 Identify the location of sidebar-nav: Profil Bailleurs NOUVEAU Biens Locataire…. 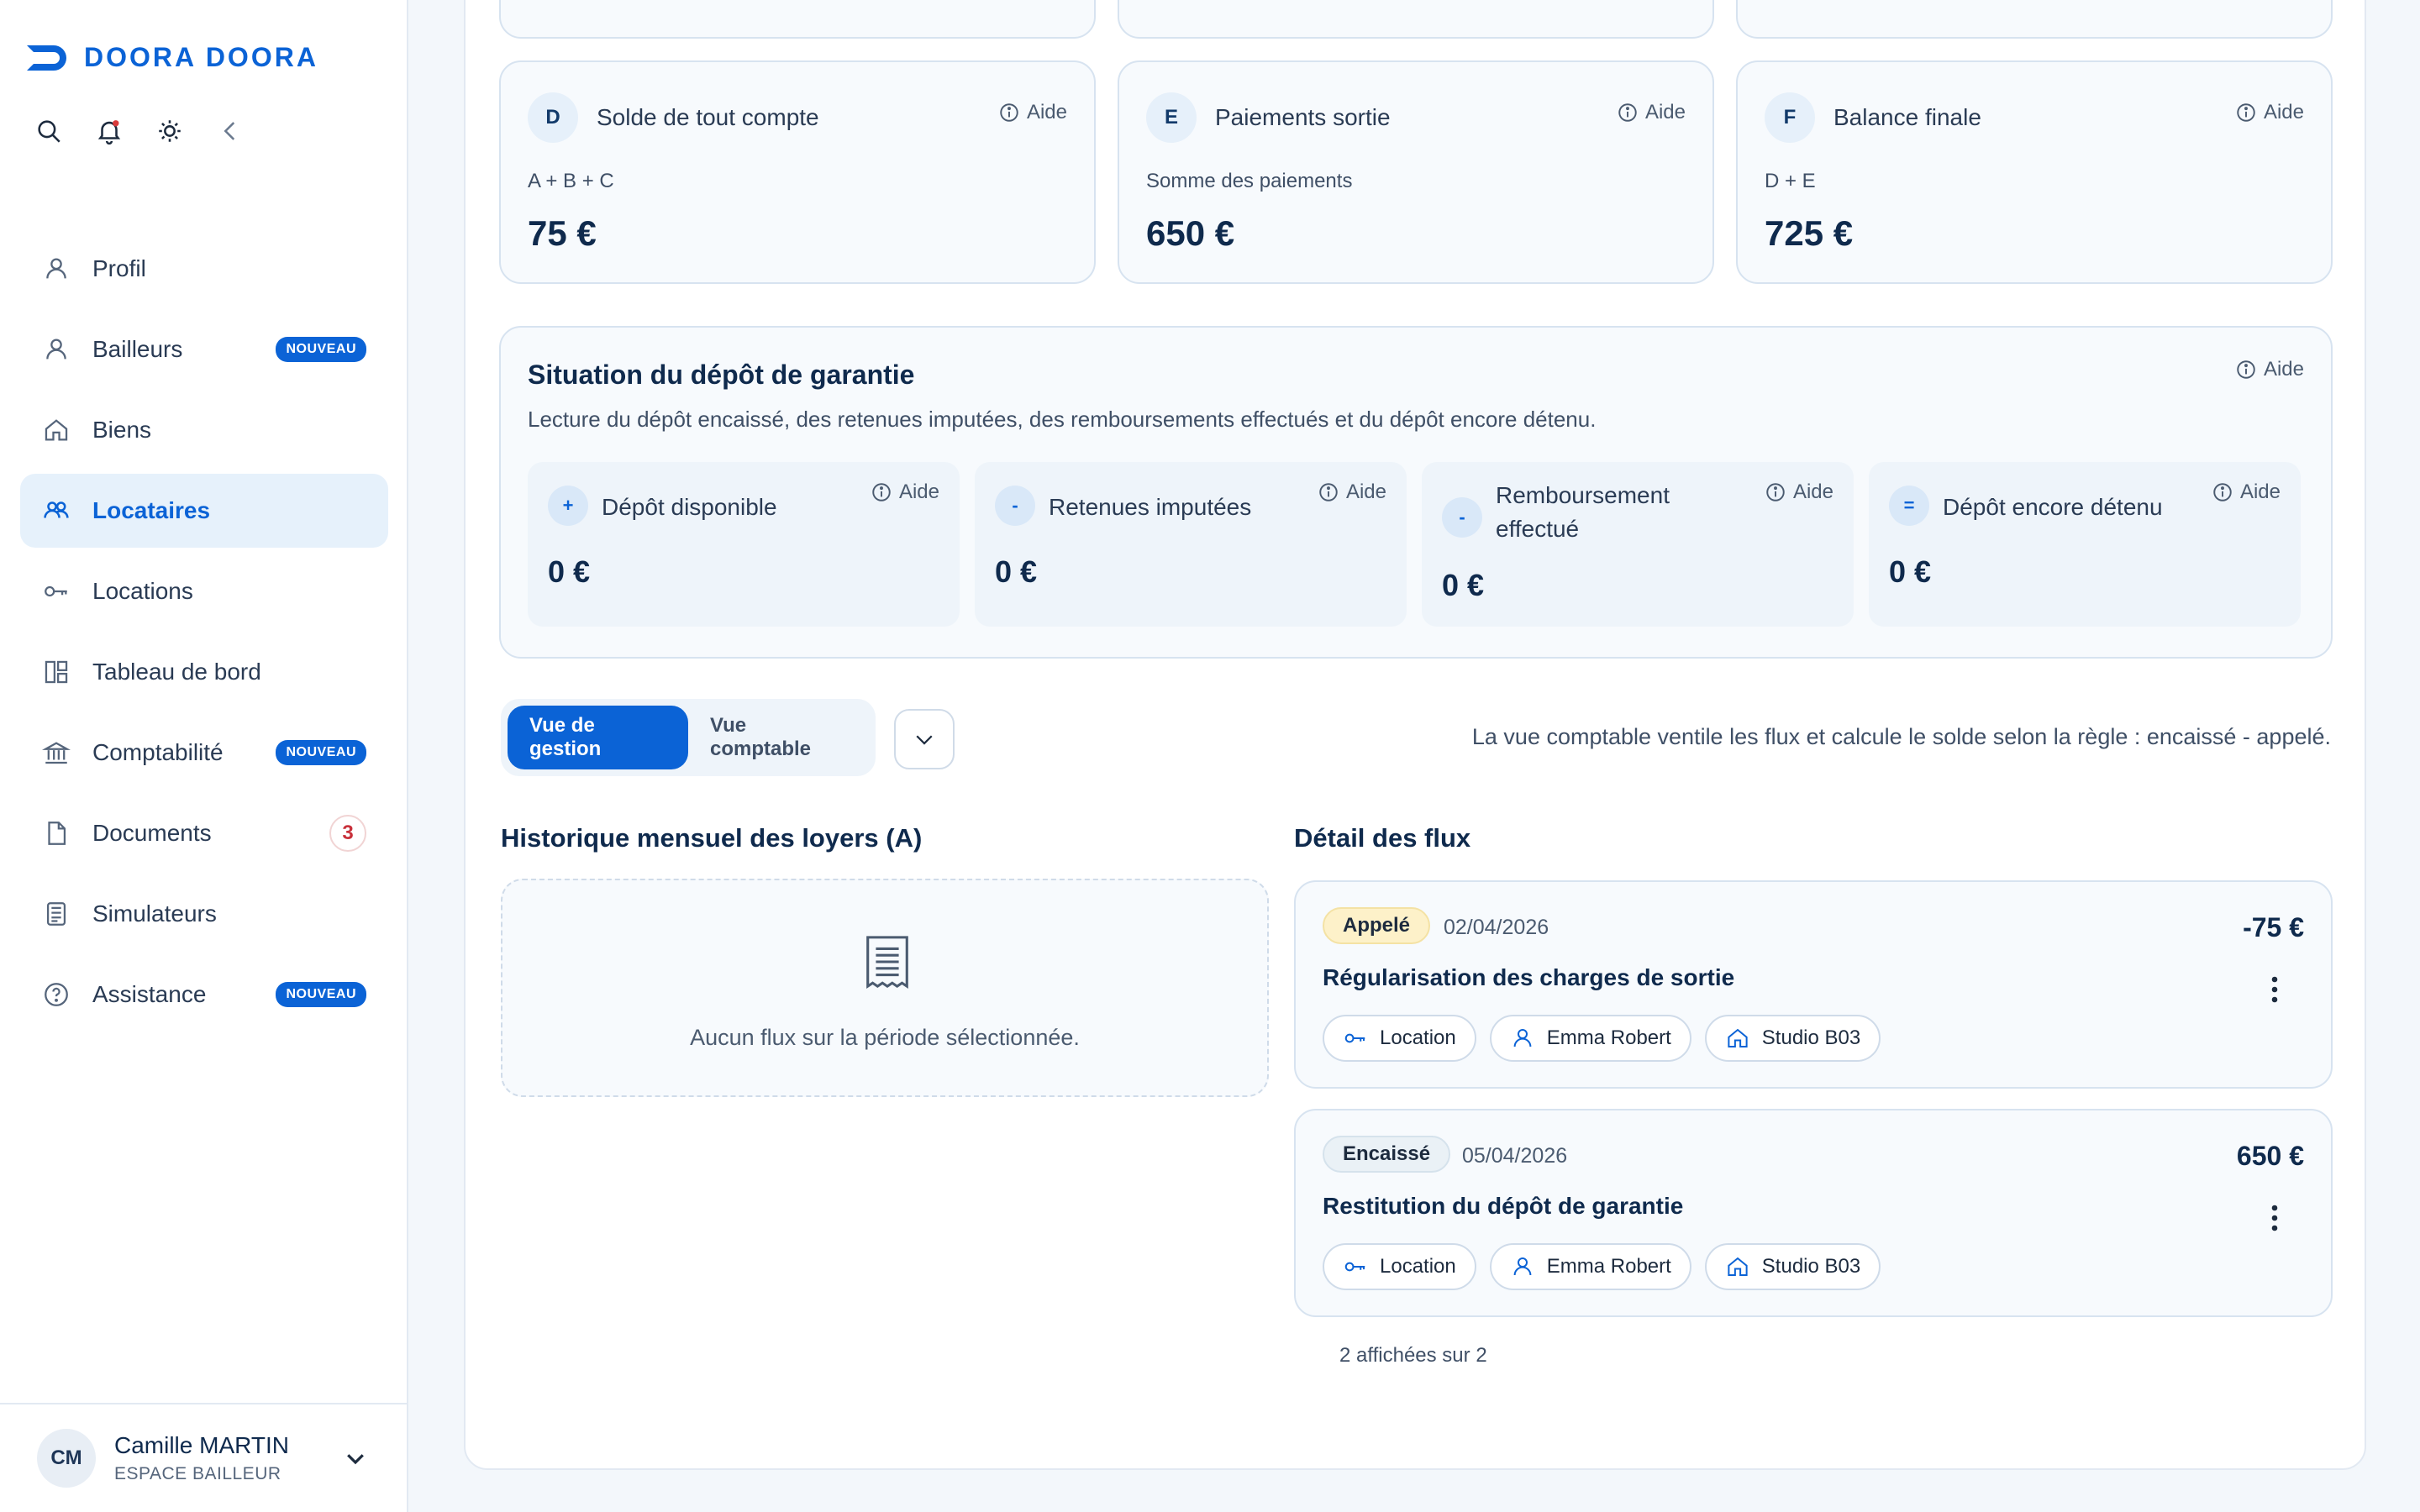
(204, 635).